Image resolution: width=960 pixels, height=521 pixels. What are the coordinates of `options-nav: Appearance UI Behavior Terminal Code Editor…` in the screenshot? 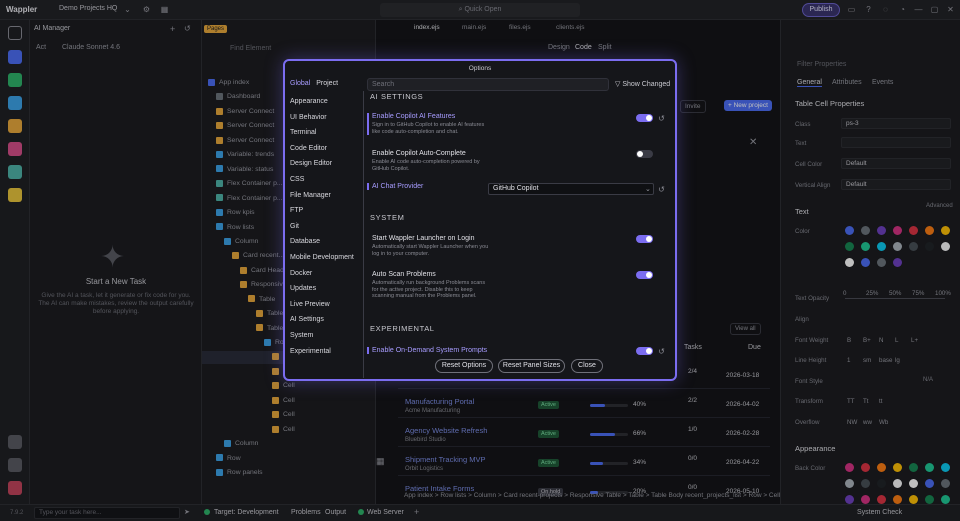 It's located at (324, 235).